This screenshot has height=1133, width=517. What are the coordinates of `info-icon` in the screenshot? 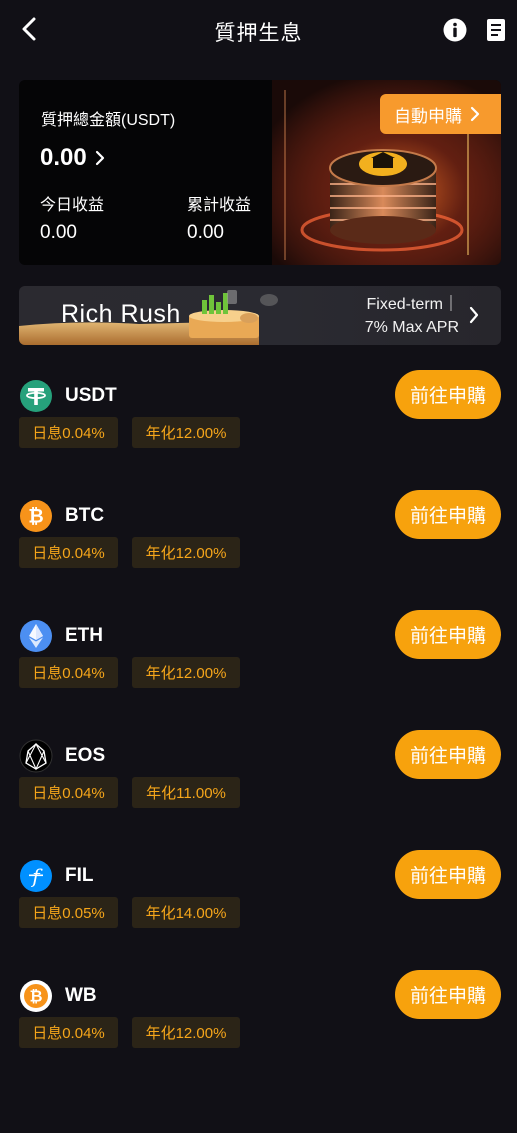 It's located at (455, 30).